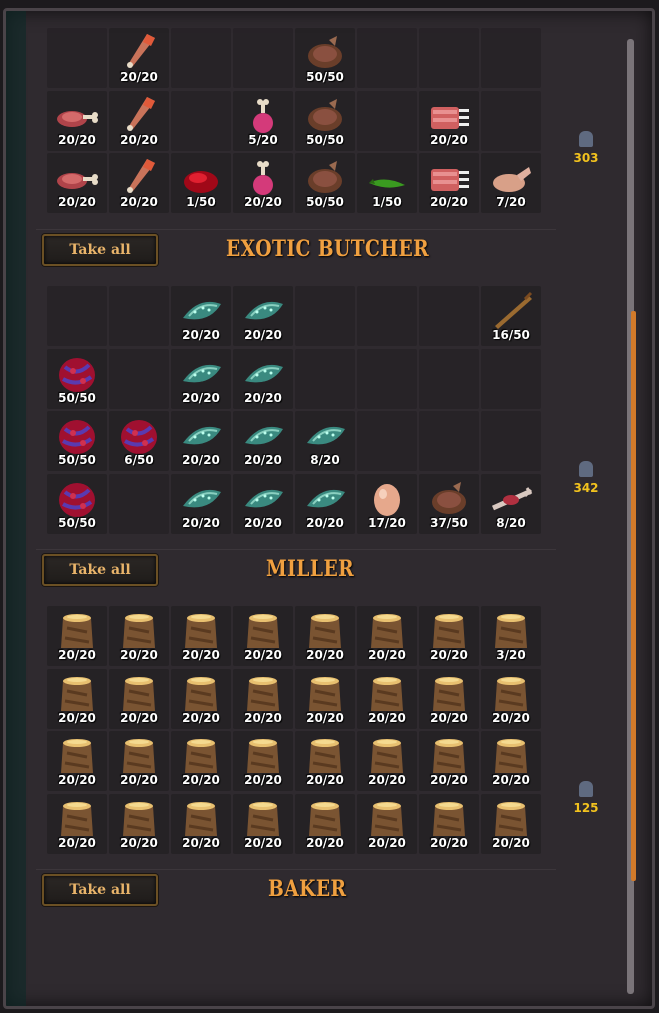  Describe the element at coordinates (633, 596) in the screenshot. I see `scrollbar-thumb` at that location.